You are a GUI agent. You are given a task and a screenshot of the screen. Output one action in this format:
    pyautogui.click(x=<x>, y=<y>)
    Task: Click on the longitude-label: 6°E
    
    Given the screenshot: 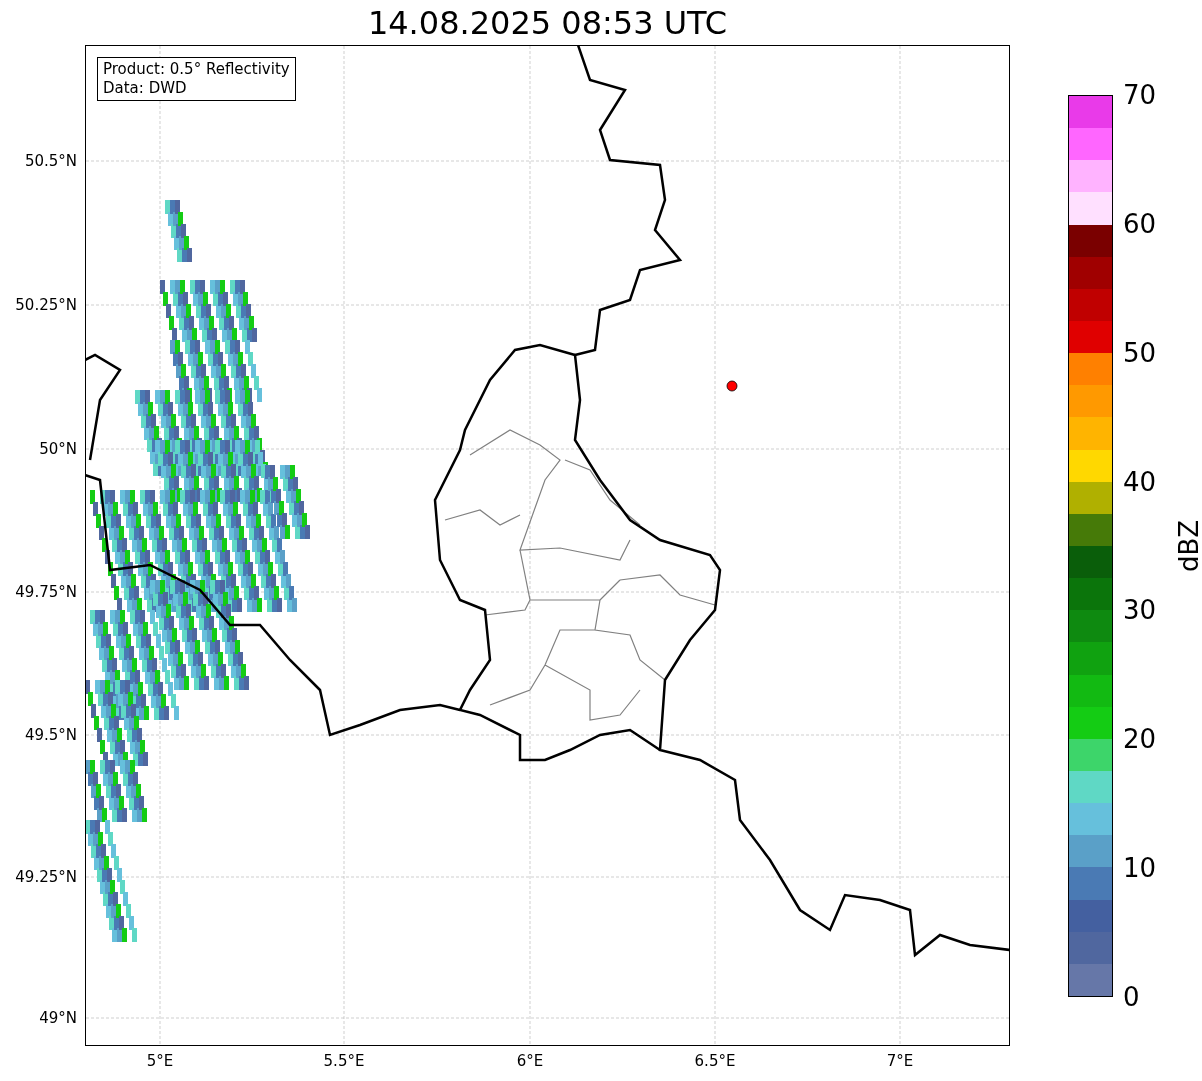 What is the action you would take?
    pyautogui.click(x=530, y=1061)
    